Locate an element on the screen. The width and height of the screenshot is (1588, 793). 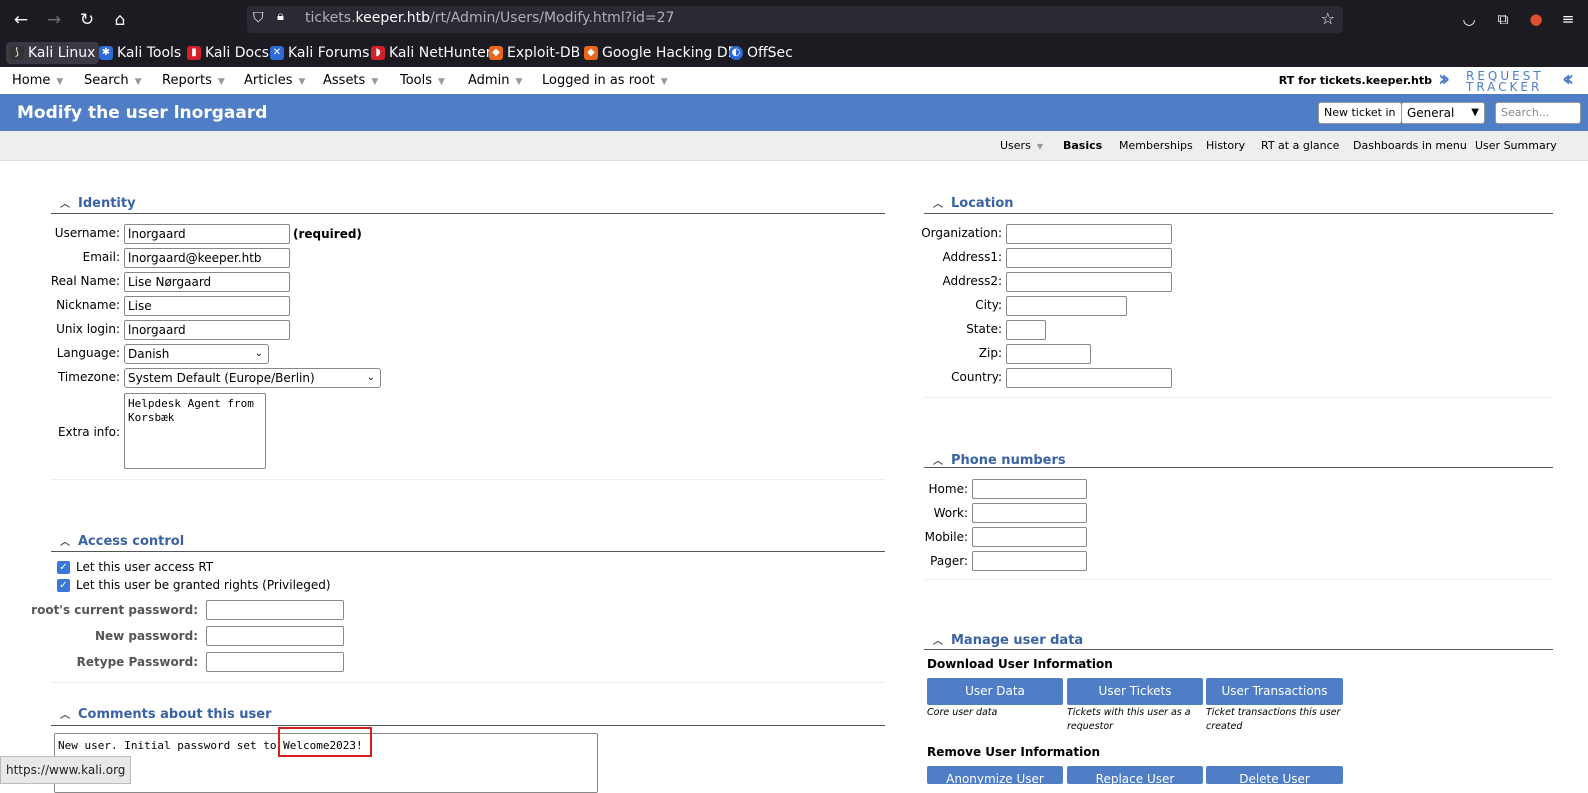
email-field: lnorgaard@keeper.htb is located at coordinates (207, 258).